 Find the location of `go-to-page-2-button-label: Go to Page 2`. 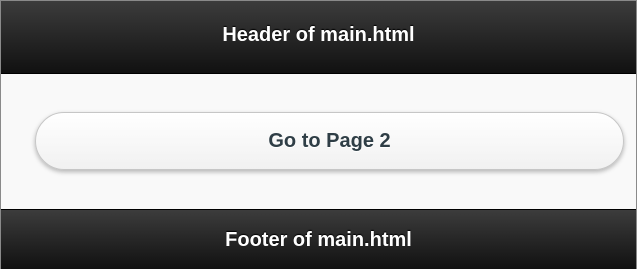

go-to-page-2-button-label: Go to Page 2 is located at coordinates (329, 140).